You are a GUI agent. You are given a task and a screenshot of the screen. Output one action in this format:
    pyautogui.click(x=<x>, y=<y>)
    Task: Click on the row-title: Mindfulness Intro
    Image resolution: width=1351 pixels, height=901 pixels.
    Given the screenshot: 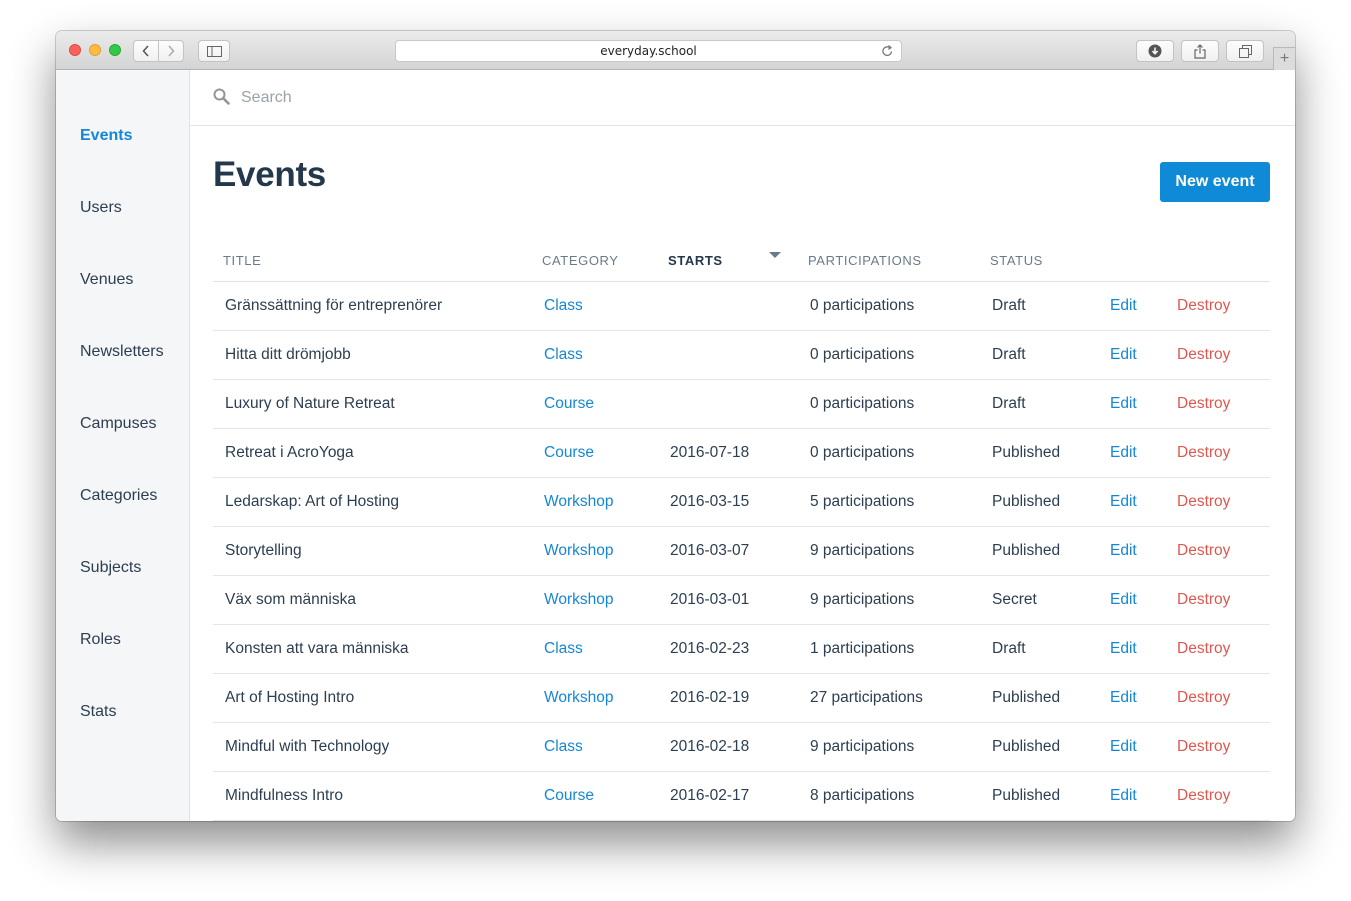 What is the action you would take?
    pyautogui.click(x=284, y=795)
    